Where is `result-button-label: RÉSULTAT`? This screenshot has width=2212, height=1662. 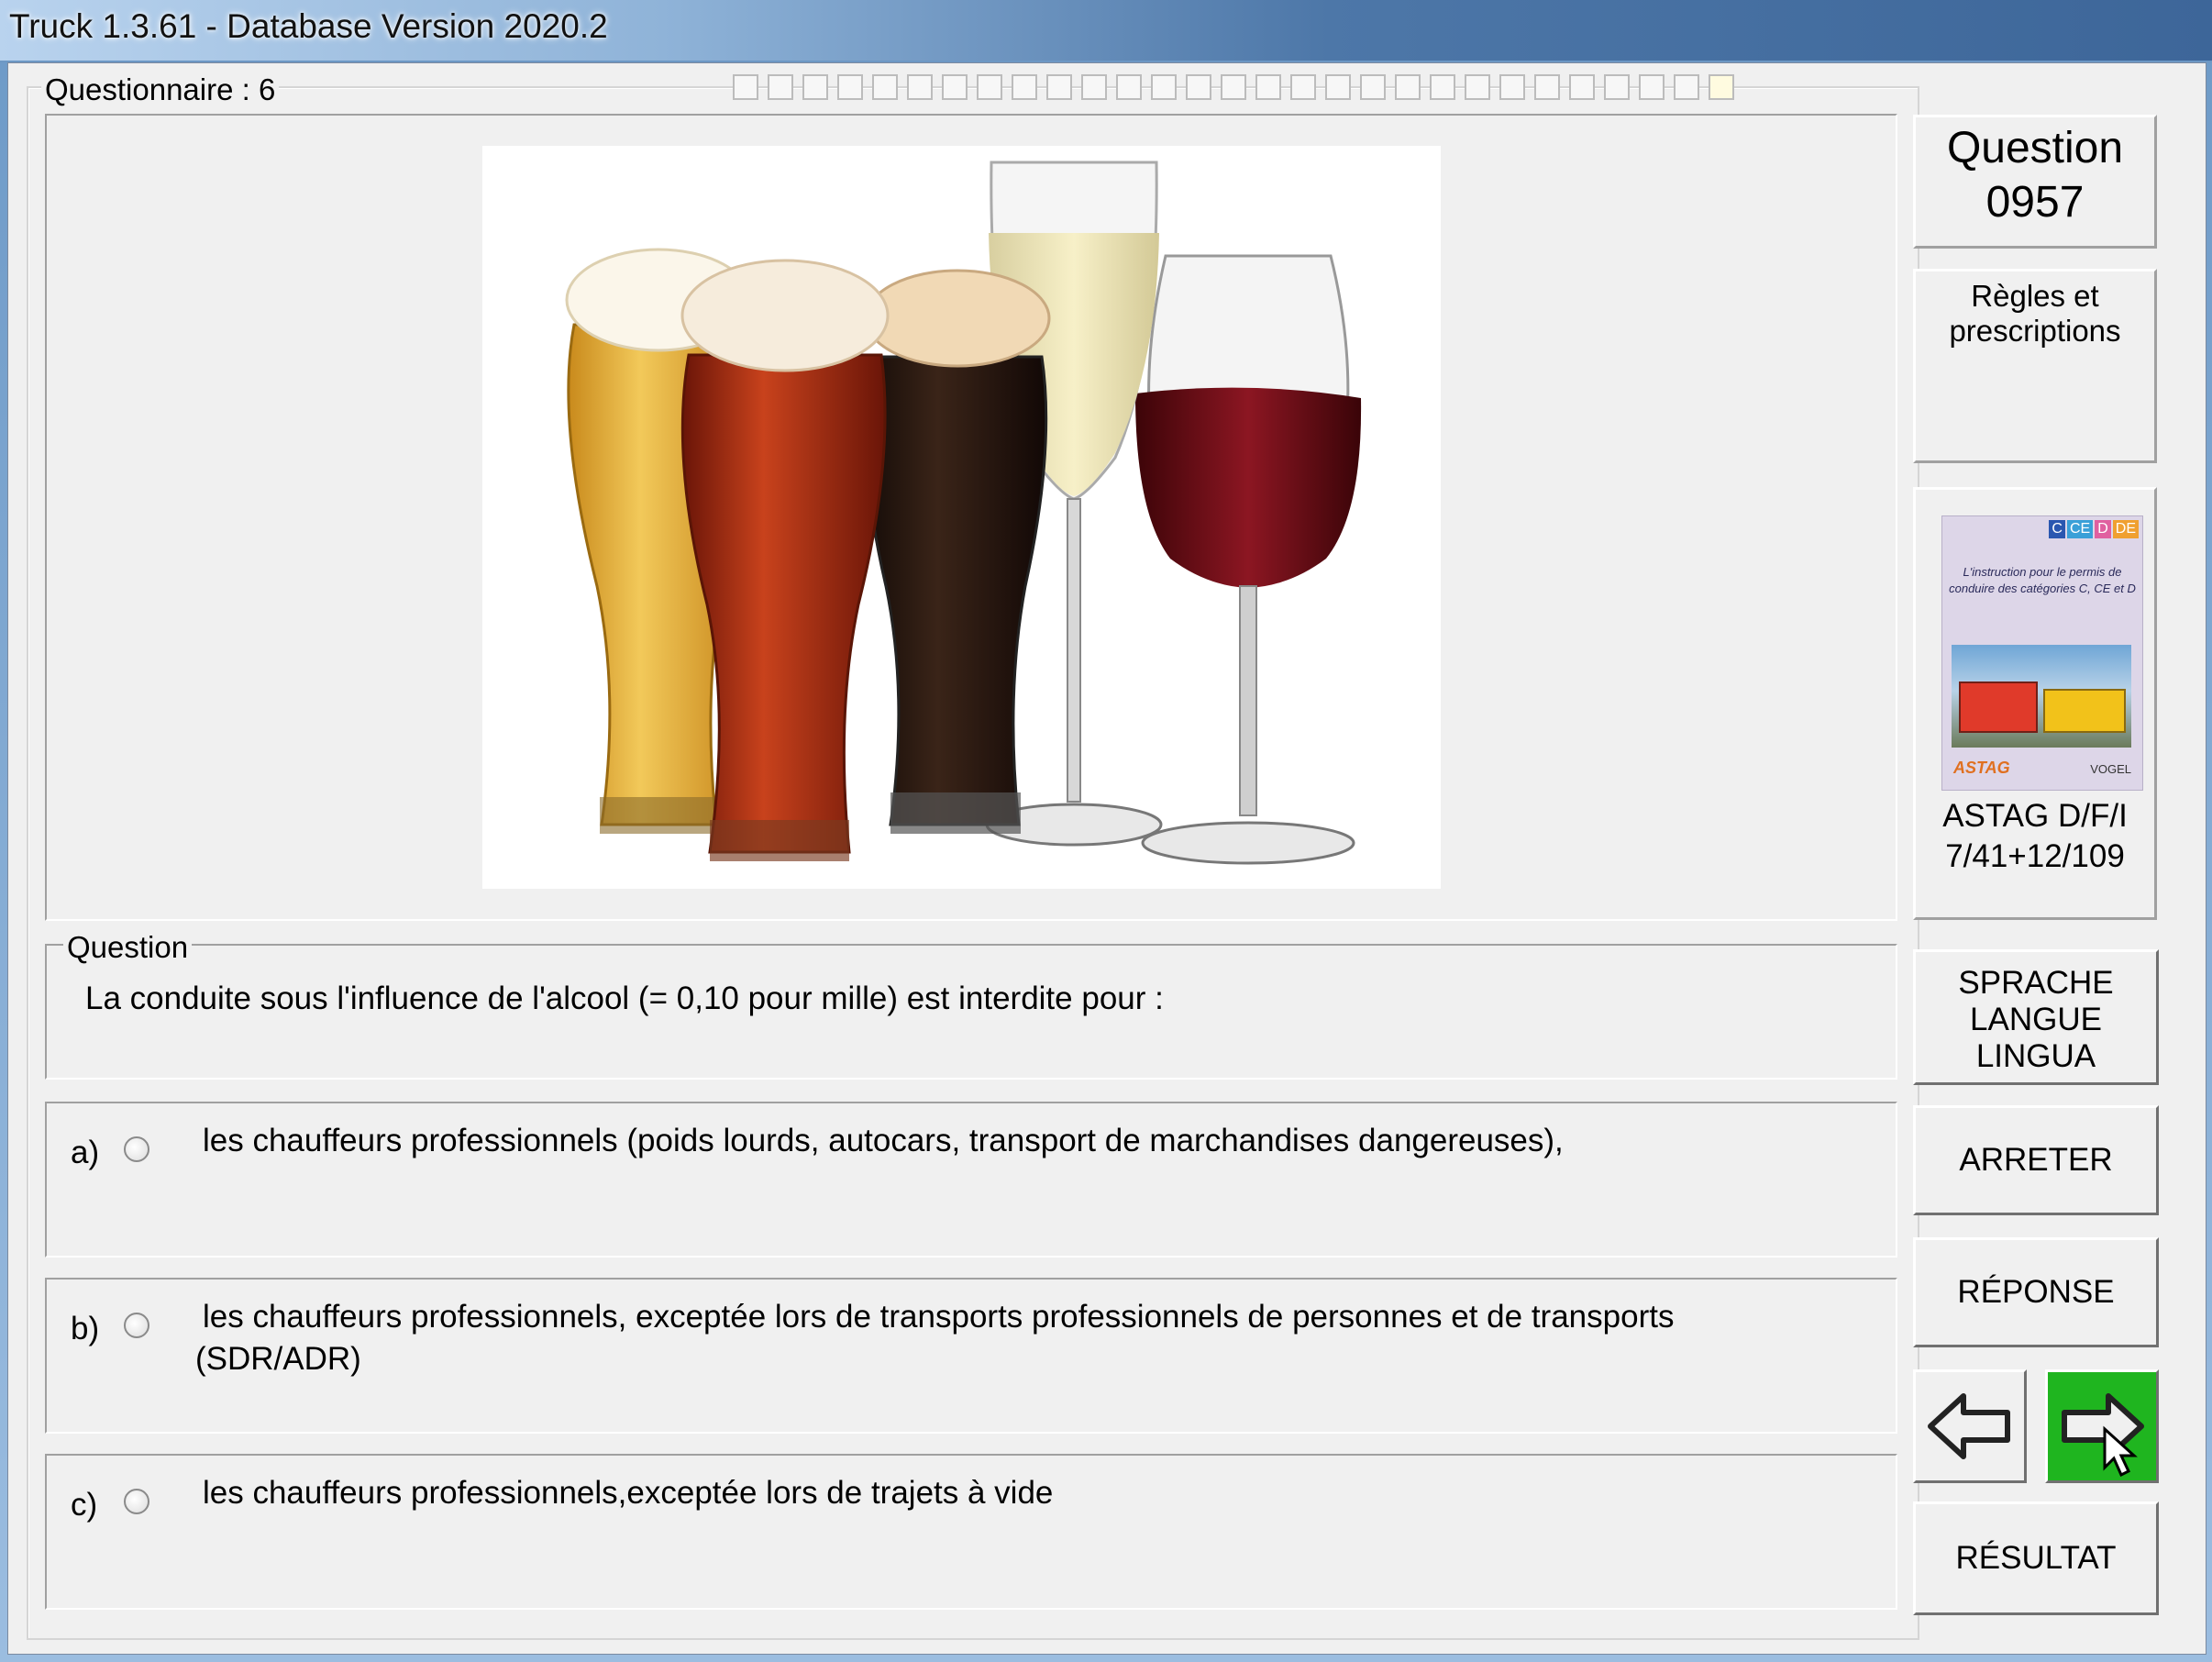 result-button-label: RÉSULTAT is located at coordinates (2036, 1558).